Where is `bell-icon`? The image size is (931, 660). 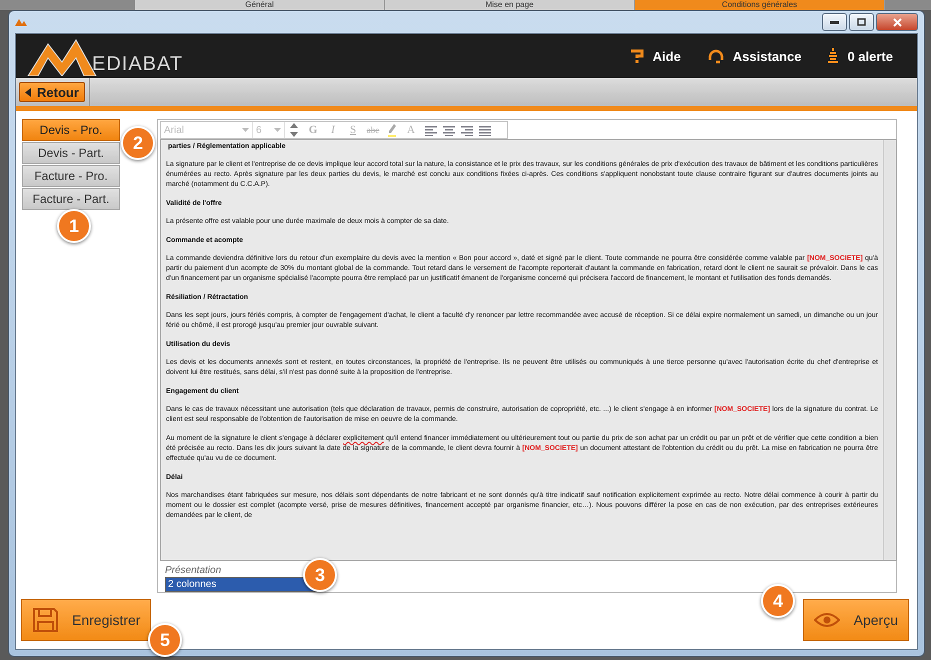
bell-icon is located at coordinates (833, 56).